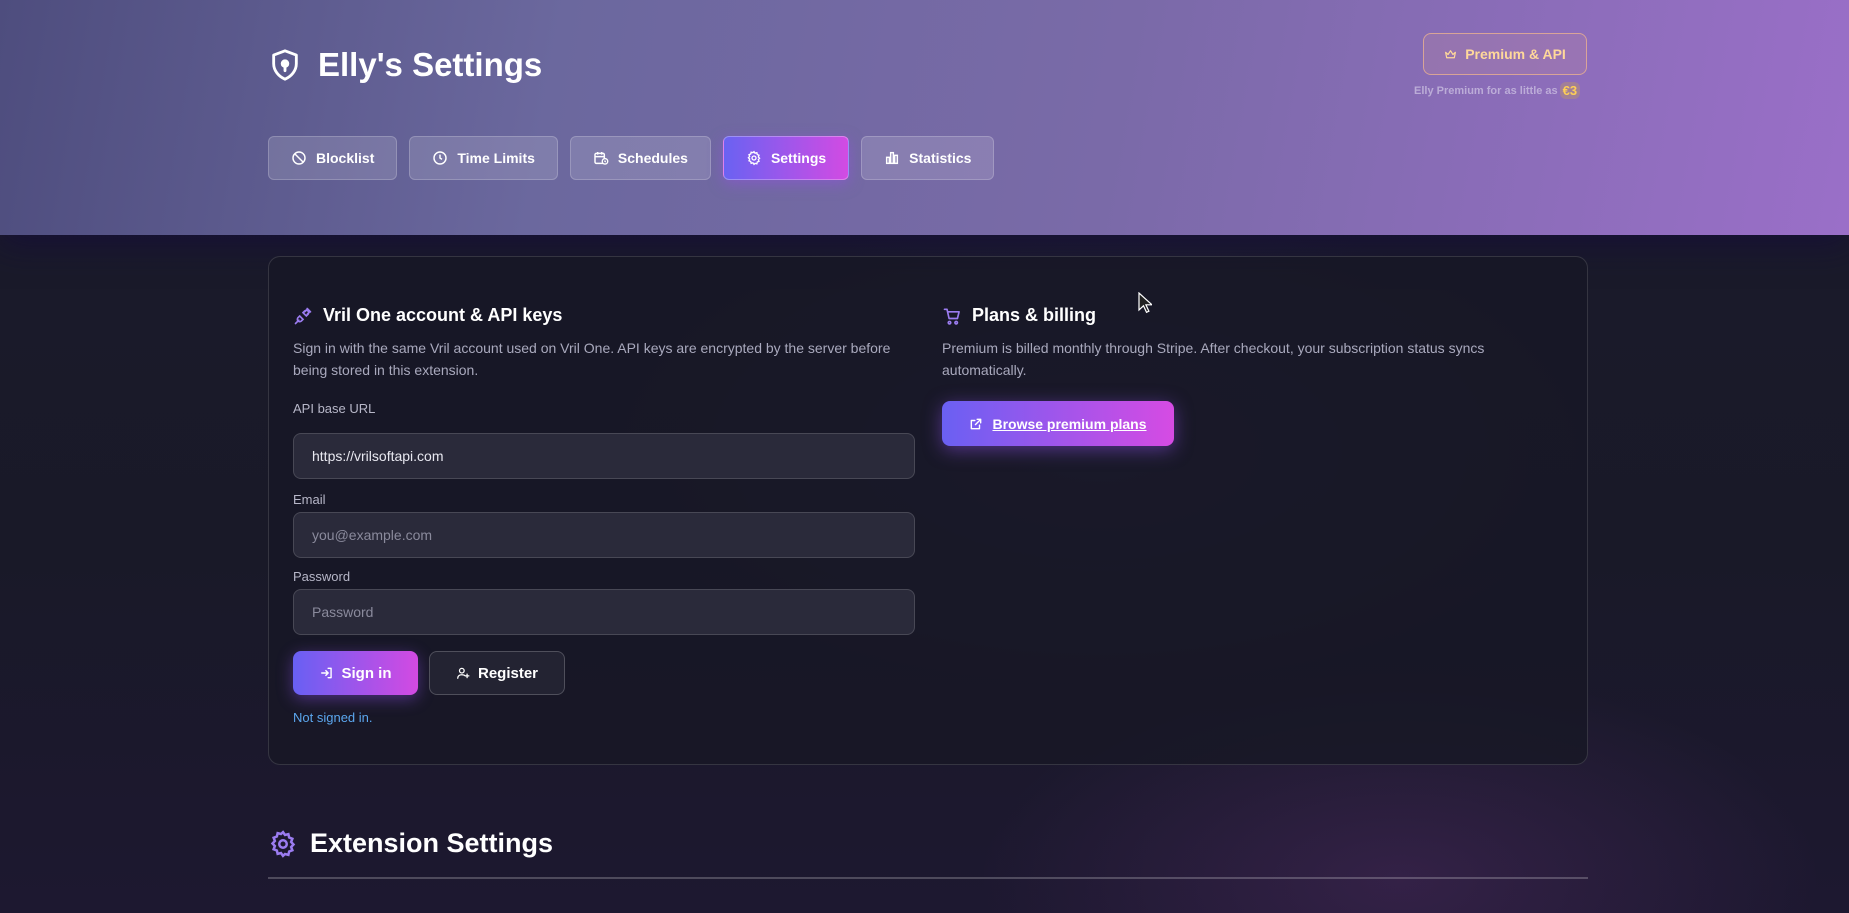  Describe the element at coordinates (432, 843) in the screenshot. I see `extension-settings-title: Extension Settings` at that location.